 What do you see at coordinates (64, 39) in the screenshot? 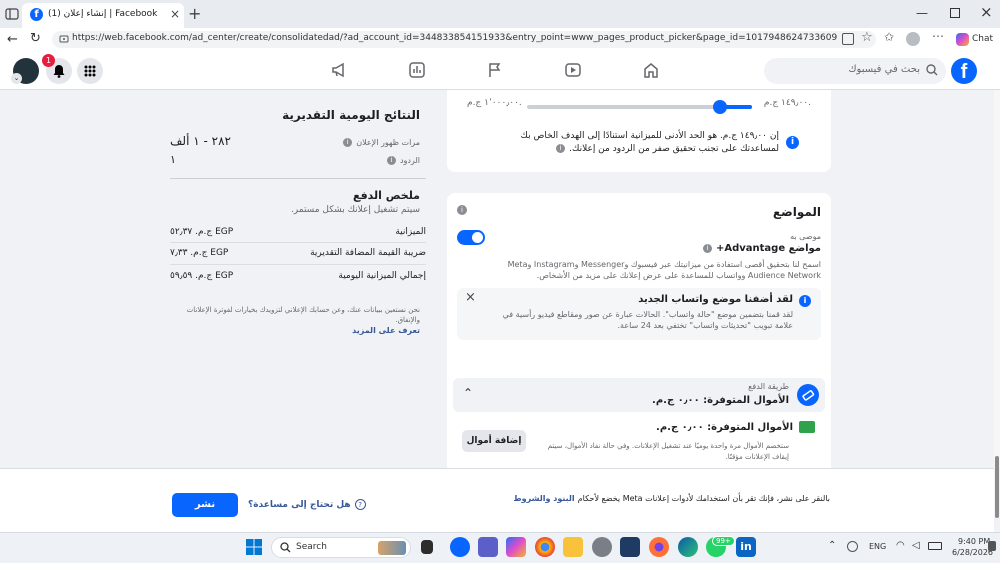
I see `site-info-icon` at bounding box center [64, 39].